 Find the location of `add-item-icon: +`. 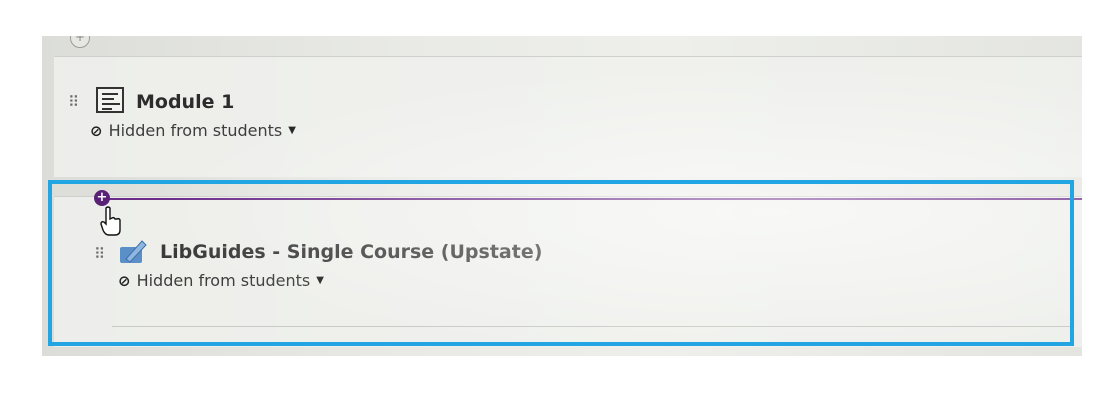

add-item-icon: + is located at coordinates (80, 42).